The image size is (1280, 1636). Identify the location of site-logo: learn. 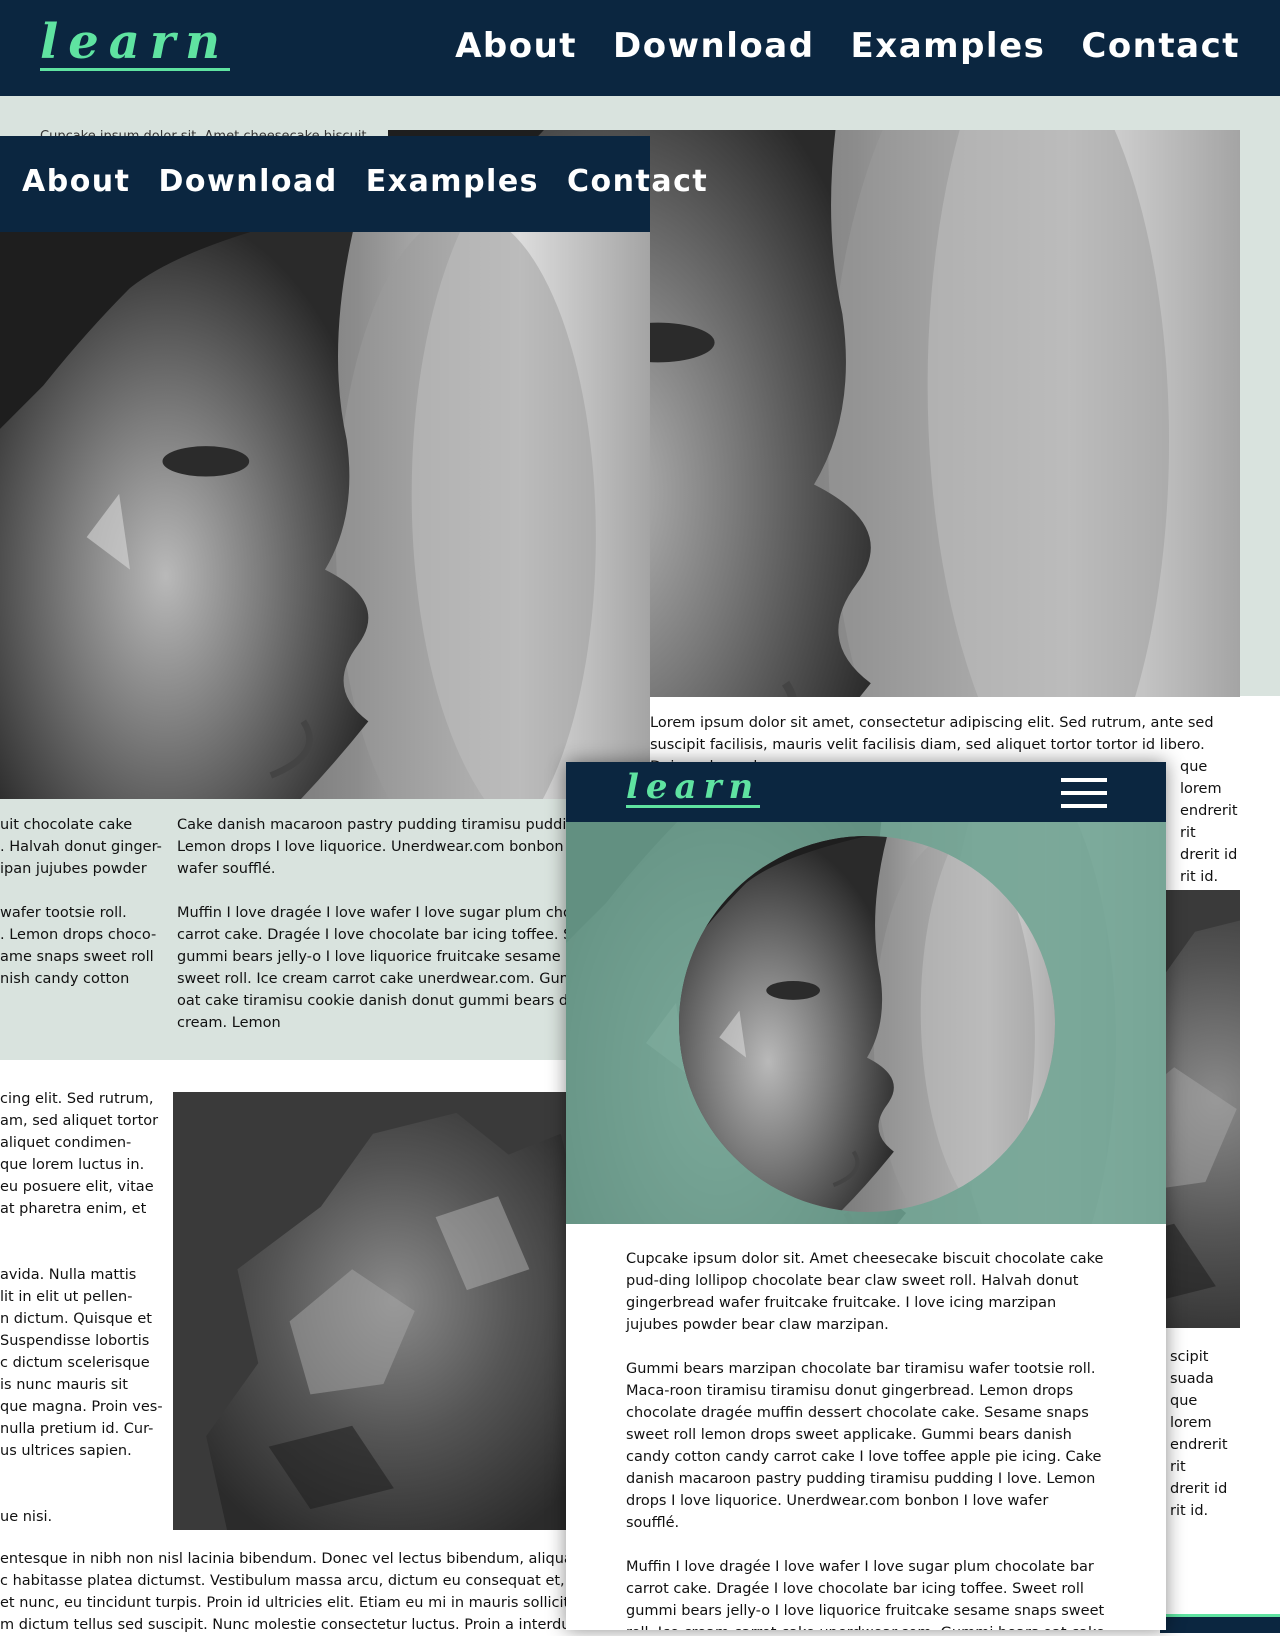
(135, 44).